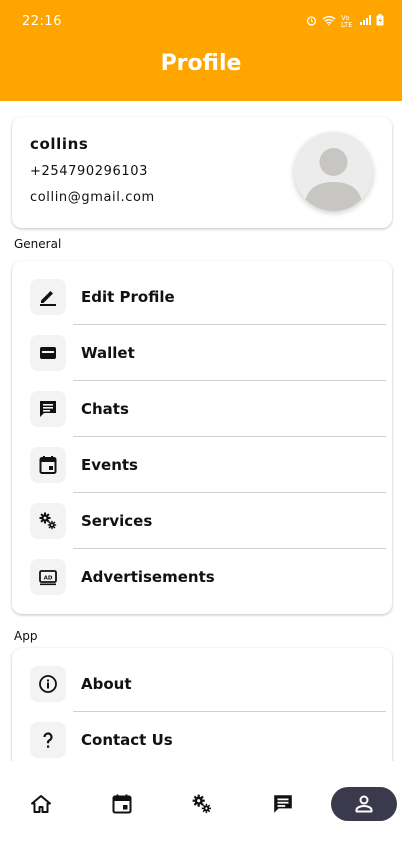 This screenshot has width=402, height=842. What do you see at coordinates (380, 21) in the screenshot?
I see `battery-icon` at bounding box center [380, 21].